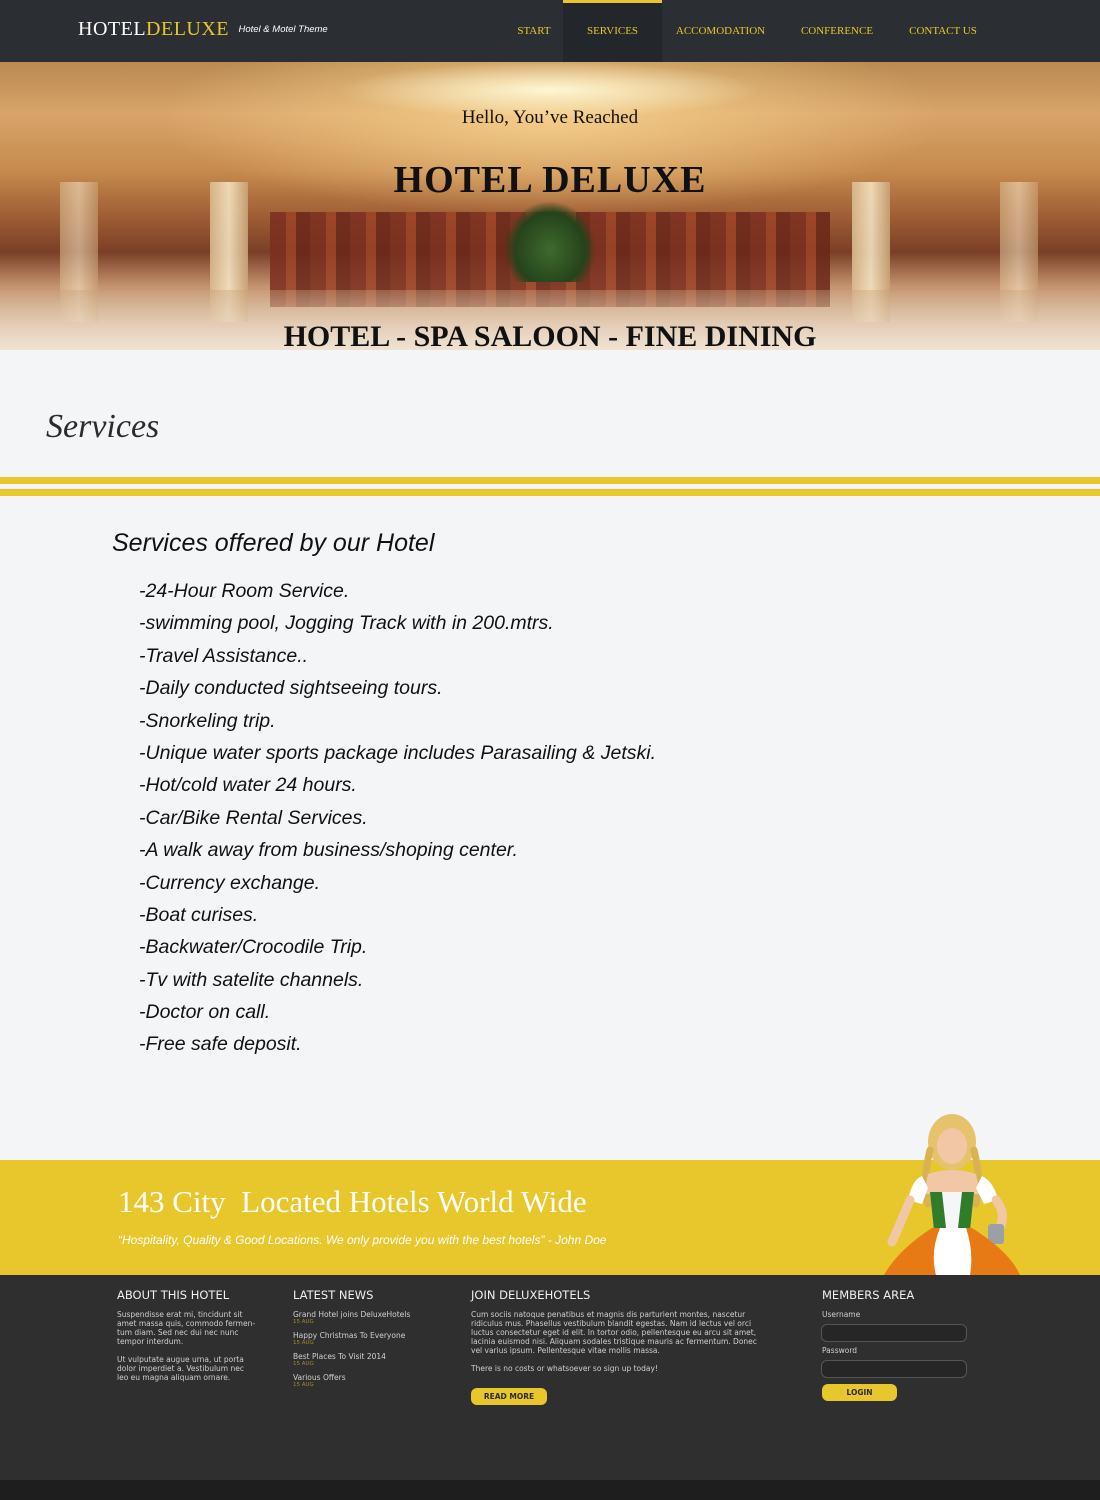  I want to click on password-input, so click(894, 1369).